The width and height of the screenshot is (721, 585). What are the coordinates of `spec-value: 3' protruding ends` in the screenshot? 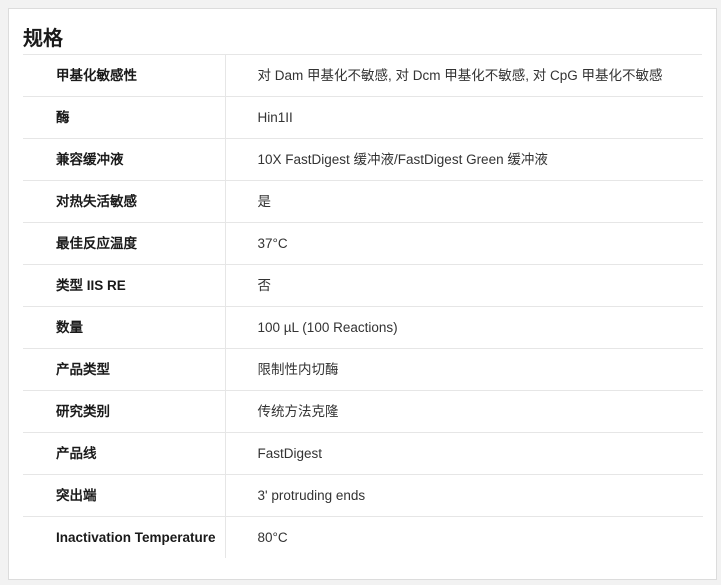 It's located at (464, 495).